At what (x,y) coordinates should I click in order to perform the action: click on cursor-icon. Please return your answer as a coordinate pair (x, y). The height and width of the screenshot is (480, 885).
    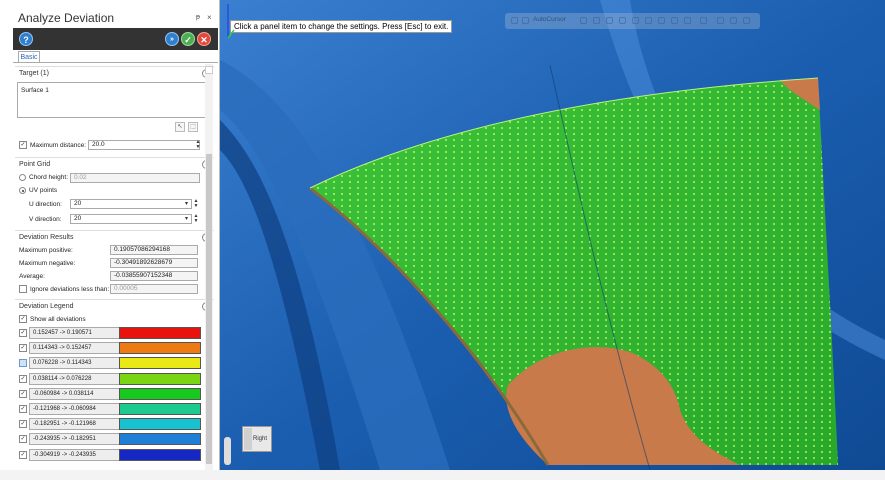
    Looking at the image, I should click on (525, 20).